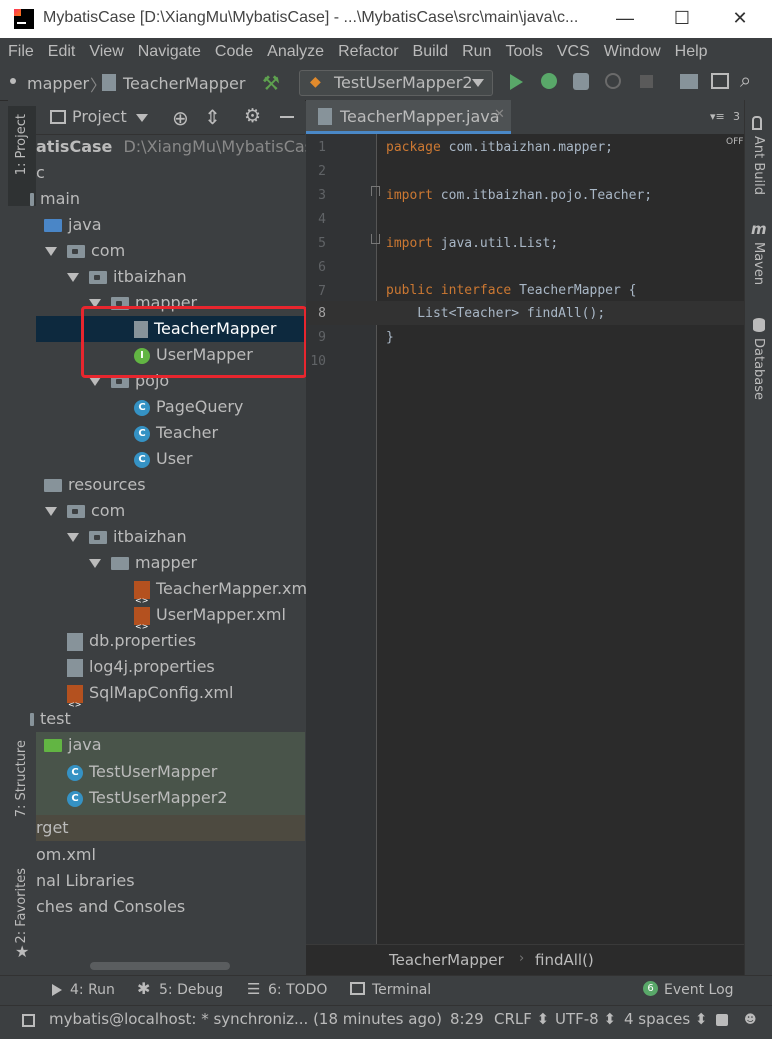  What do you see at coordinates (170, 511) in the screenshot?
I see `tree-item-res-com: com` at bounding box center [170, 511].